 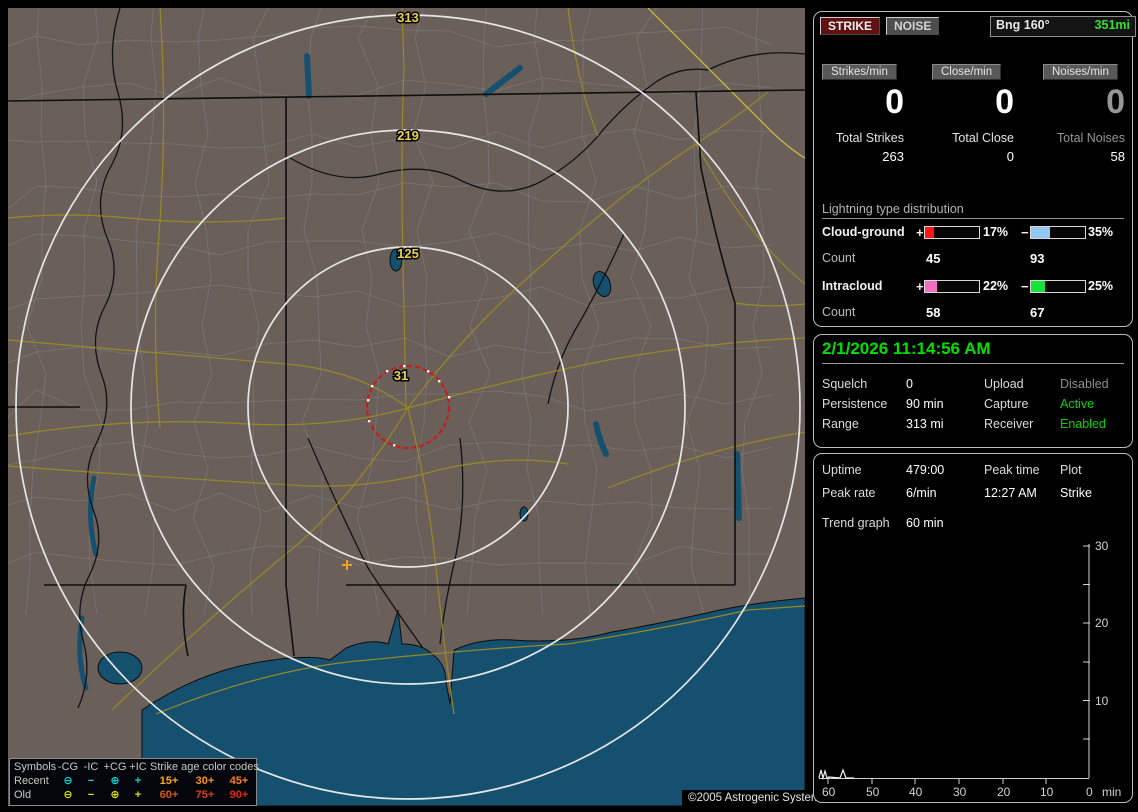 What do you see at coordinates (1089, 792) in the screenshot?
I see `xtick-0: 0` at bounding box center [1089, 792].